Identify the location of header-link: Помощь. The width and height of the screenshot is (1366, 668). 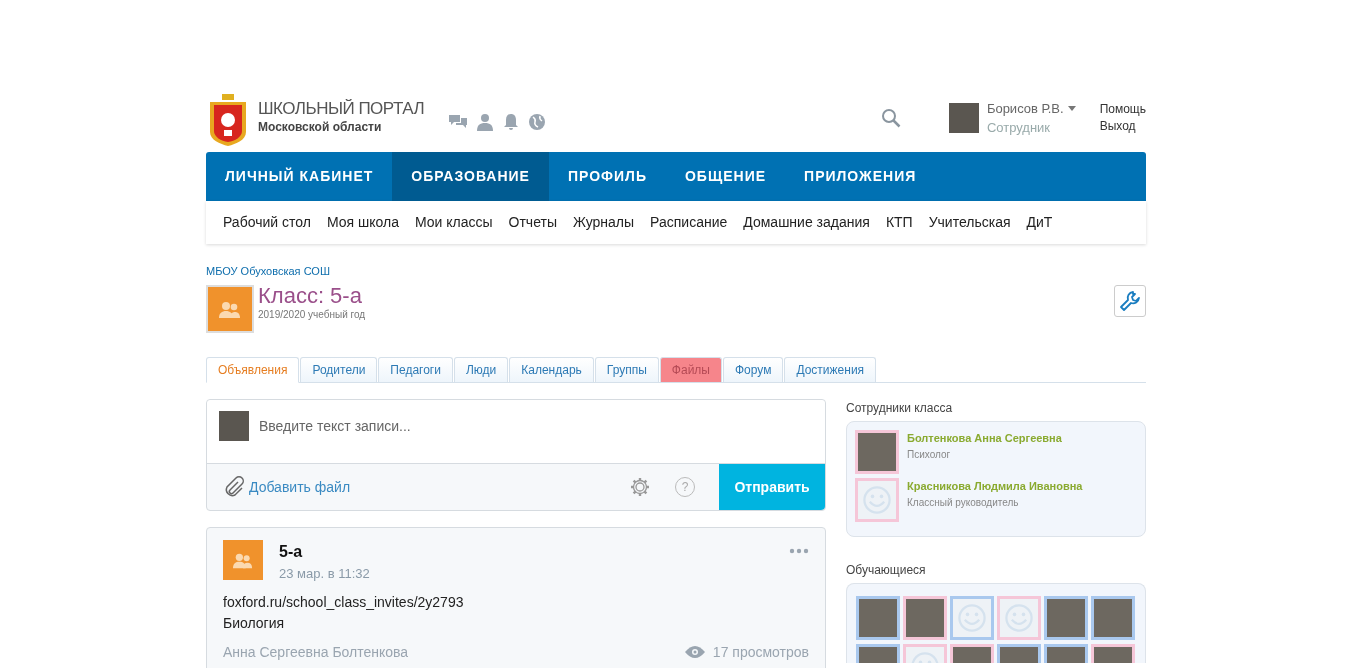
(1122, 109).